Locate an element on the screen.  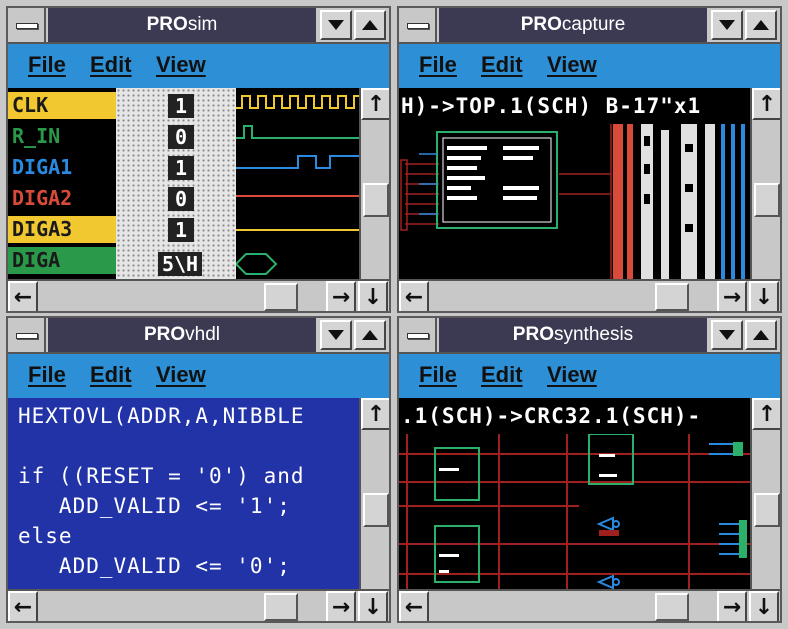
signal-value-clk: 1 is located at coordinates (181, 106).